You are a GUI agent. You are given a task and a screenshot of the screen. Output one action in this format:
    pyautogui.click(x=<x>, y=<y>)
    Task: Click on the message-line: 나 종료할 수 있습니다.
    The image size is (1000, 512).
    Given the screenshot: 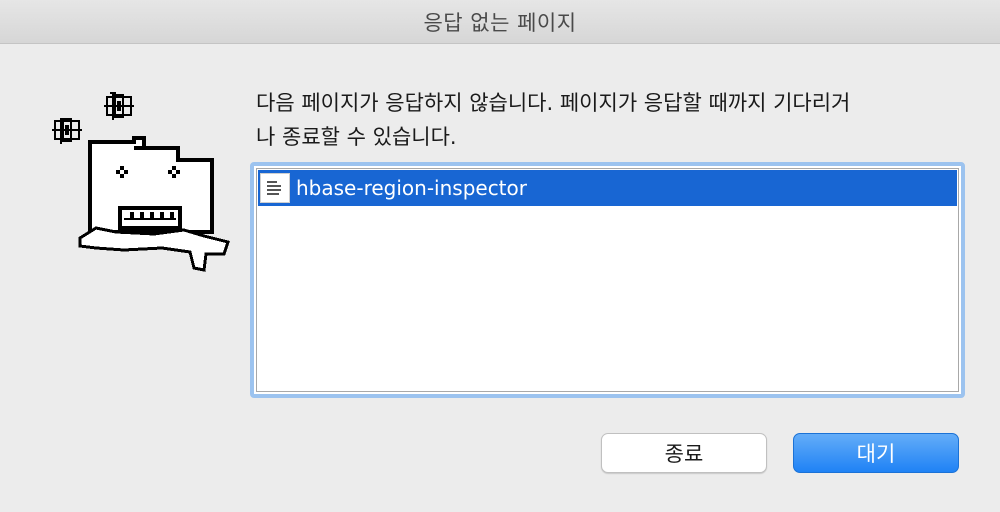 What is the action you would take?
    pyautogui.click(x=356, y=137)
    